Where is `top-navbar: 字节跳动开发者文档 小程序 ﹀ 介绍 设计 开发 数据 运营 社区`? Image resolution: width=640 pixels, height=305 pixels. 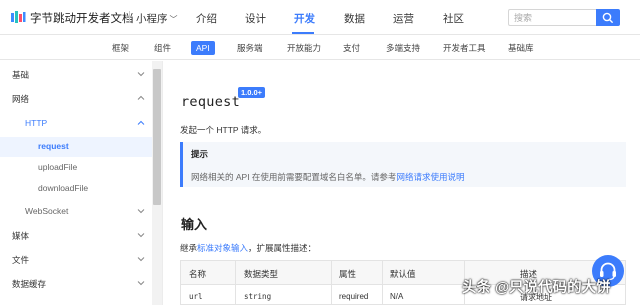
top-navbar: 字节跳动开发者文档 小程序 ﹀ 介绍 设计 开发 数据 运营 社区 is located at coordinates (320, 17).